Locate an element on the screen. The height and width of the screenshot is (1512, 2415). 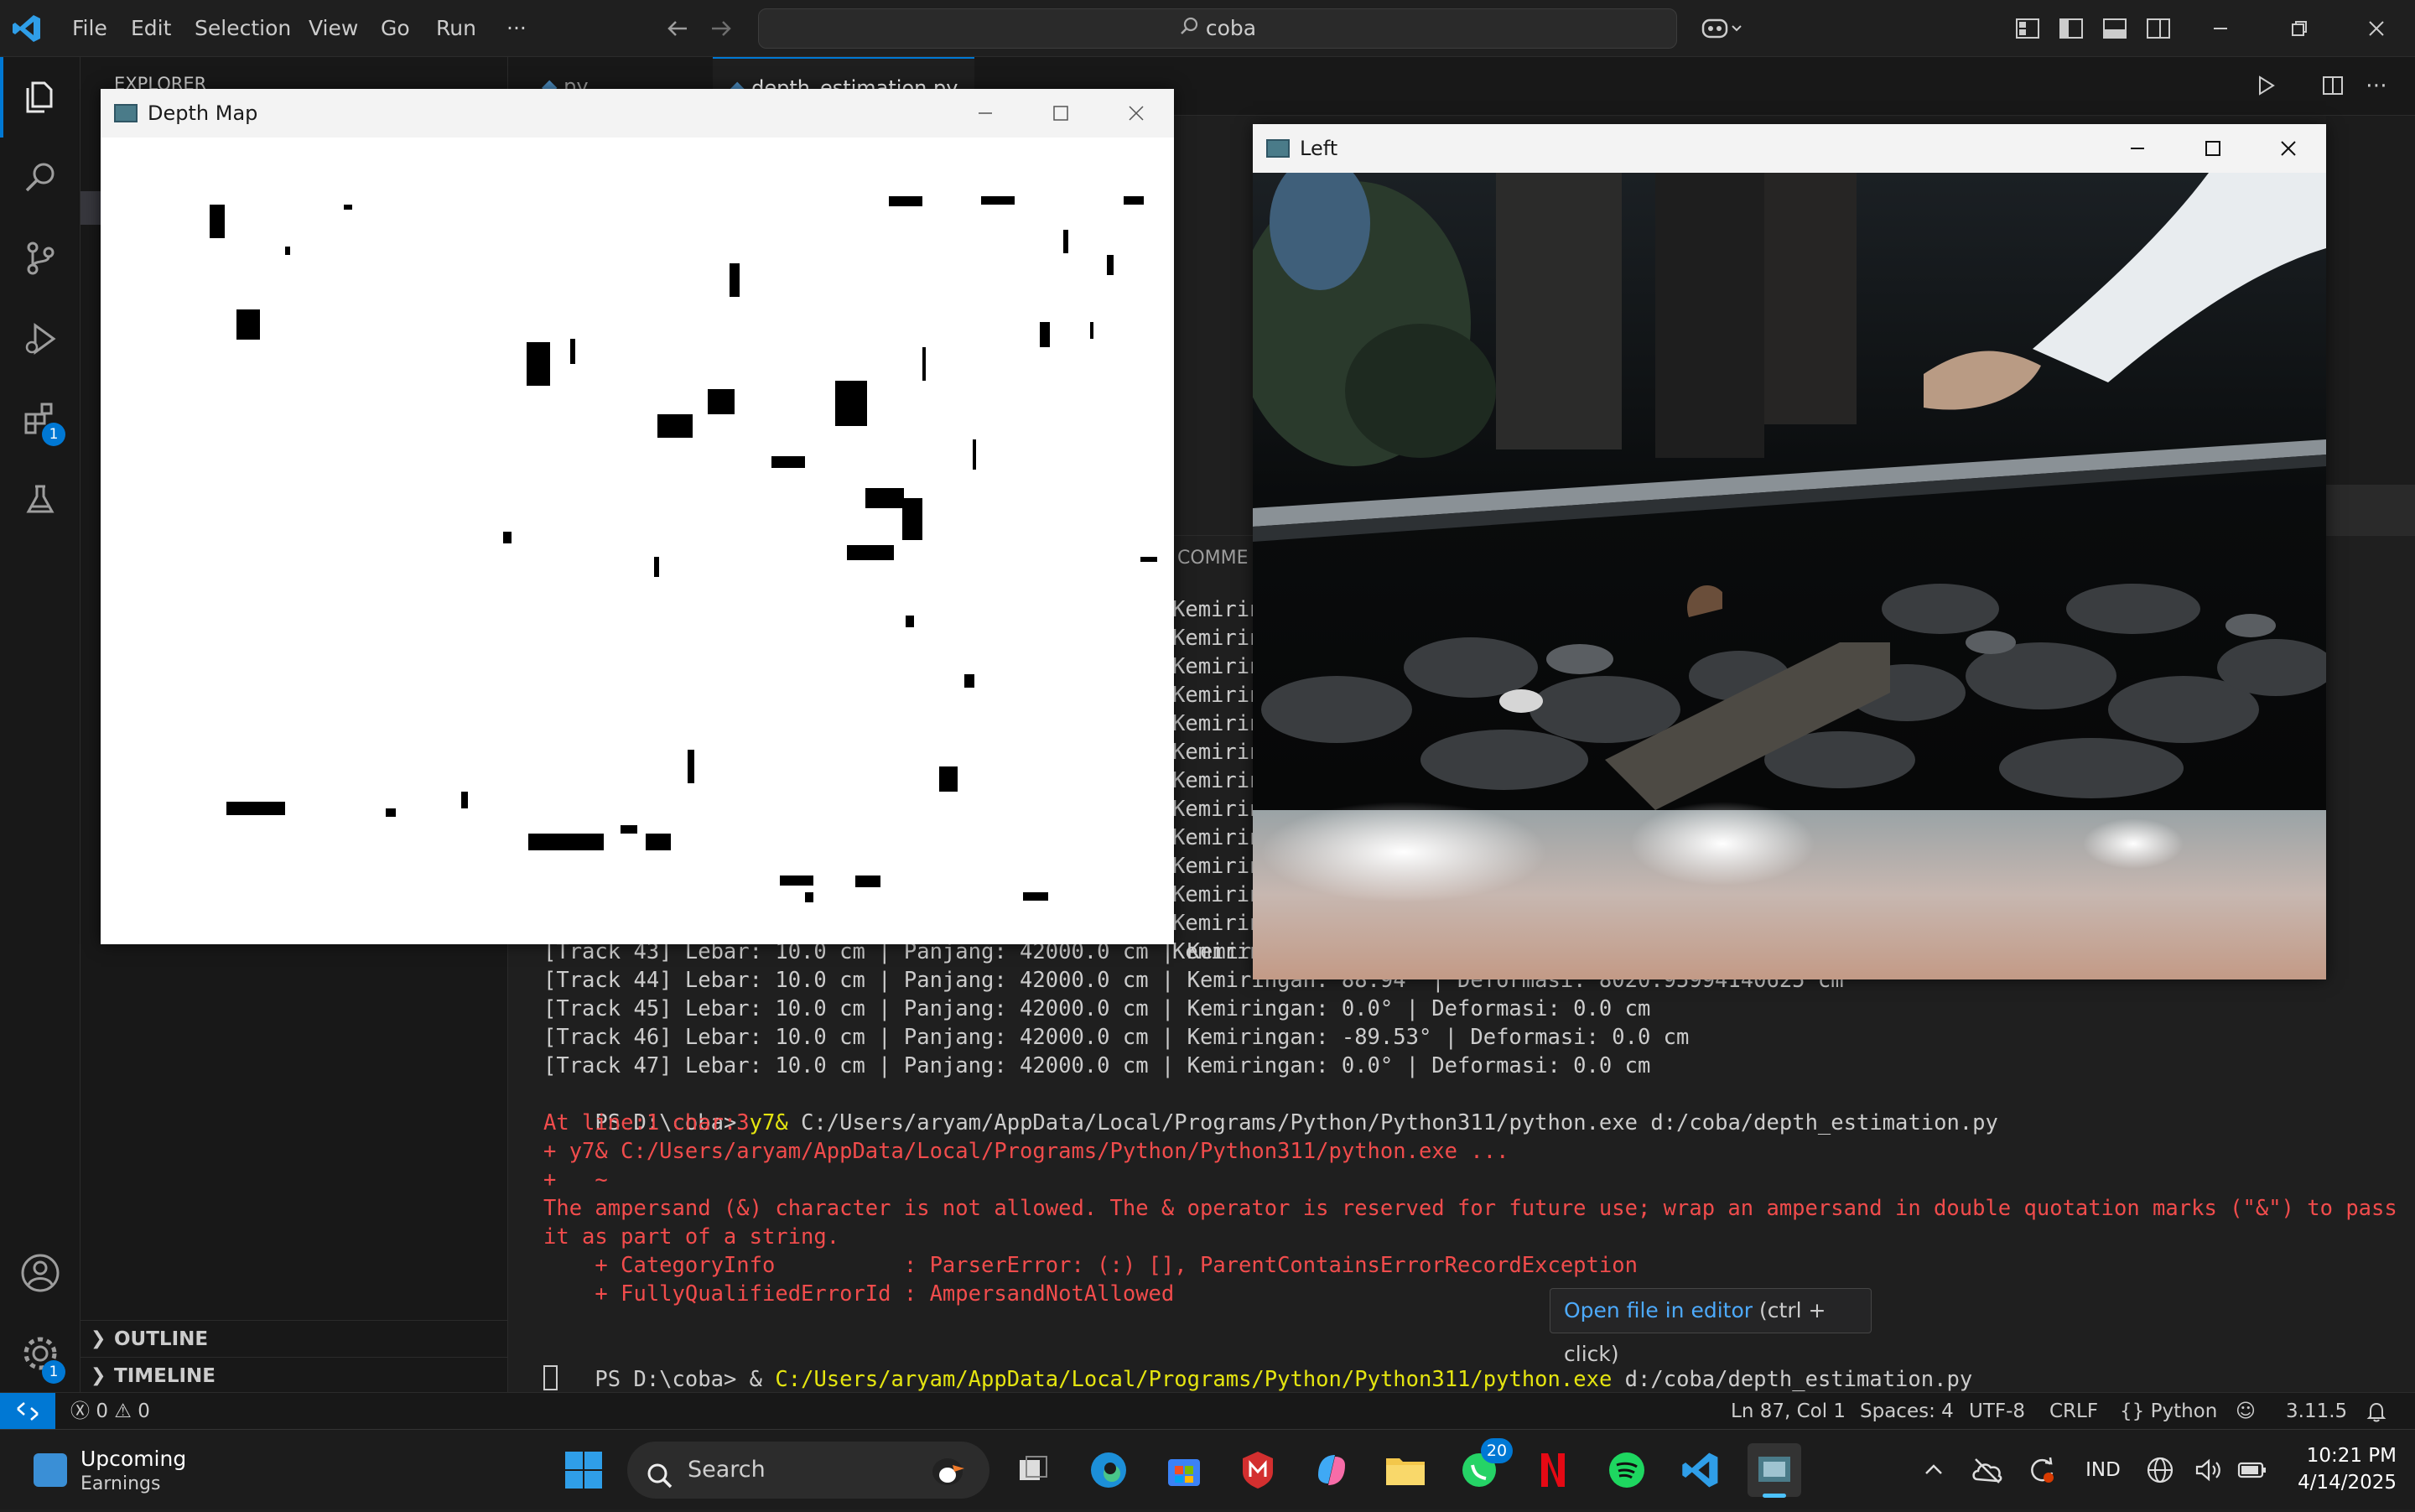
menu-go: Go is located at coordinates (395, 28).